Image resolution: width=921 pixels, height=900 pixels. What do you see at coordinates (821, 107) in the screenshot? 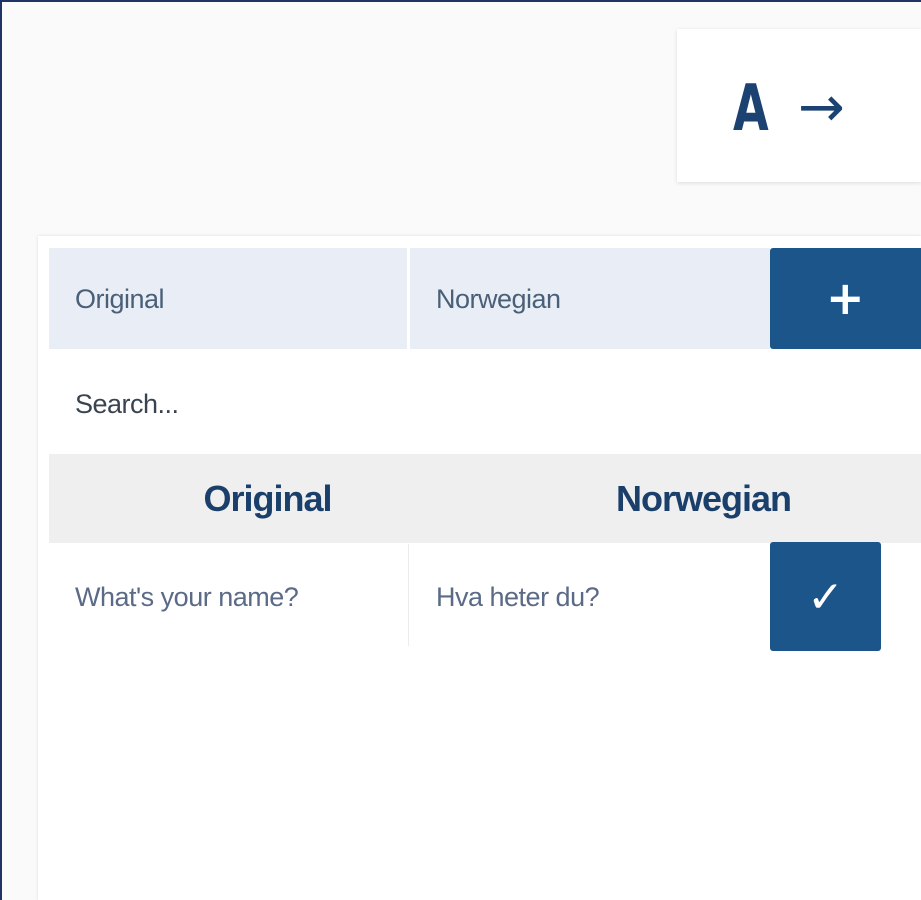
I see `logo-arrow-icon: →` at bounding box center [821, 107].